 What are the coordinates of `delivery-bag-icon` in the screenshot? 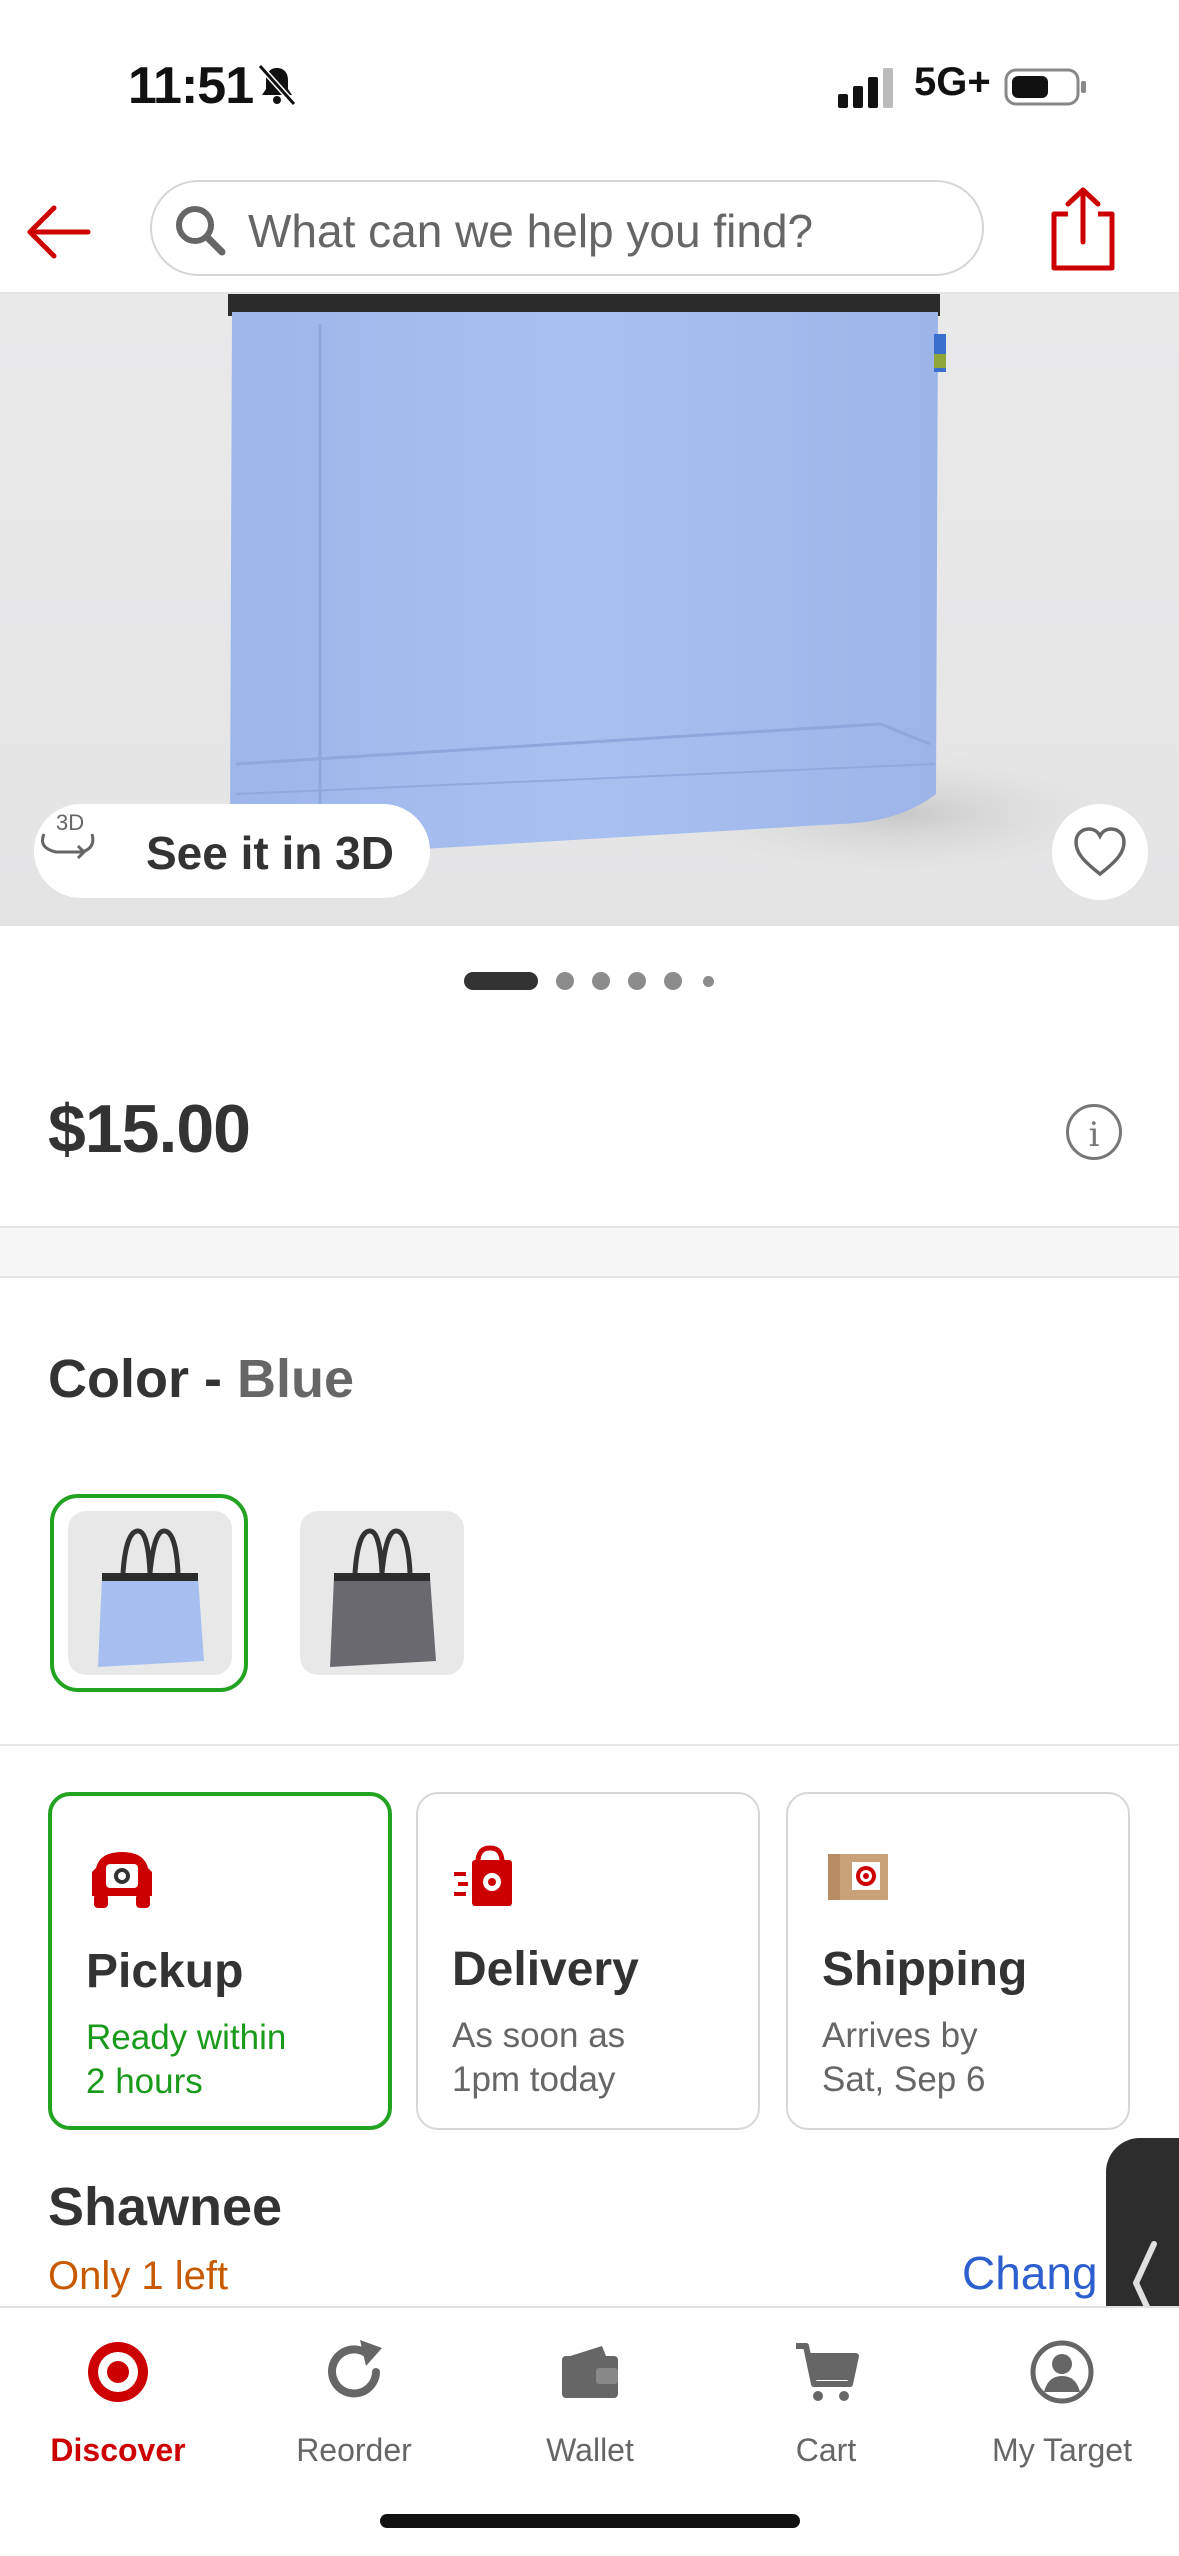 It's located at (483, 1875).